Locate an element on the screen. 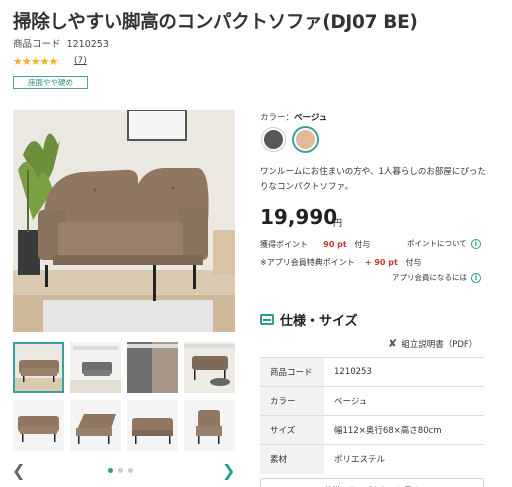 Image resolution: width=512 pixels, height=487 pixels. spec-value: ポリエステル is located at coordinates (404, 459).